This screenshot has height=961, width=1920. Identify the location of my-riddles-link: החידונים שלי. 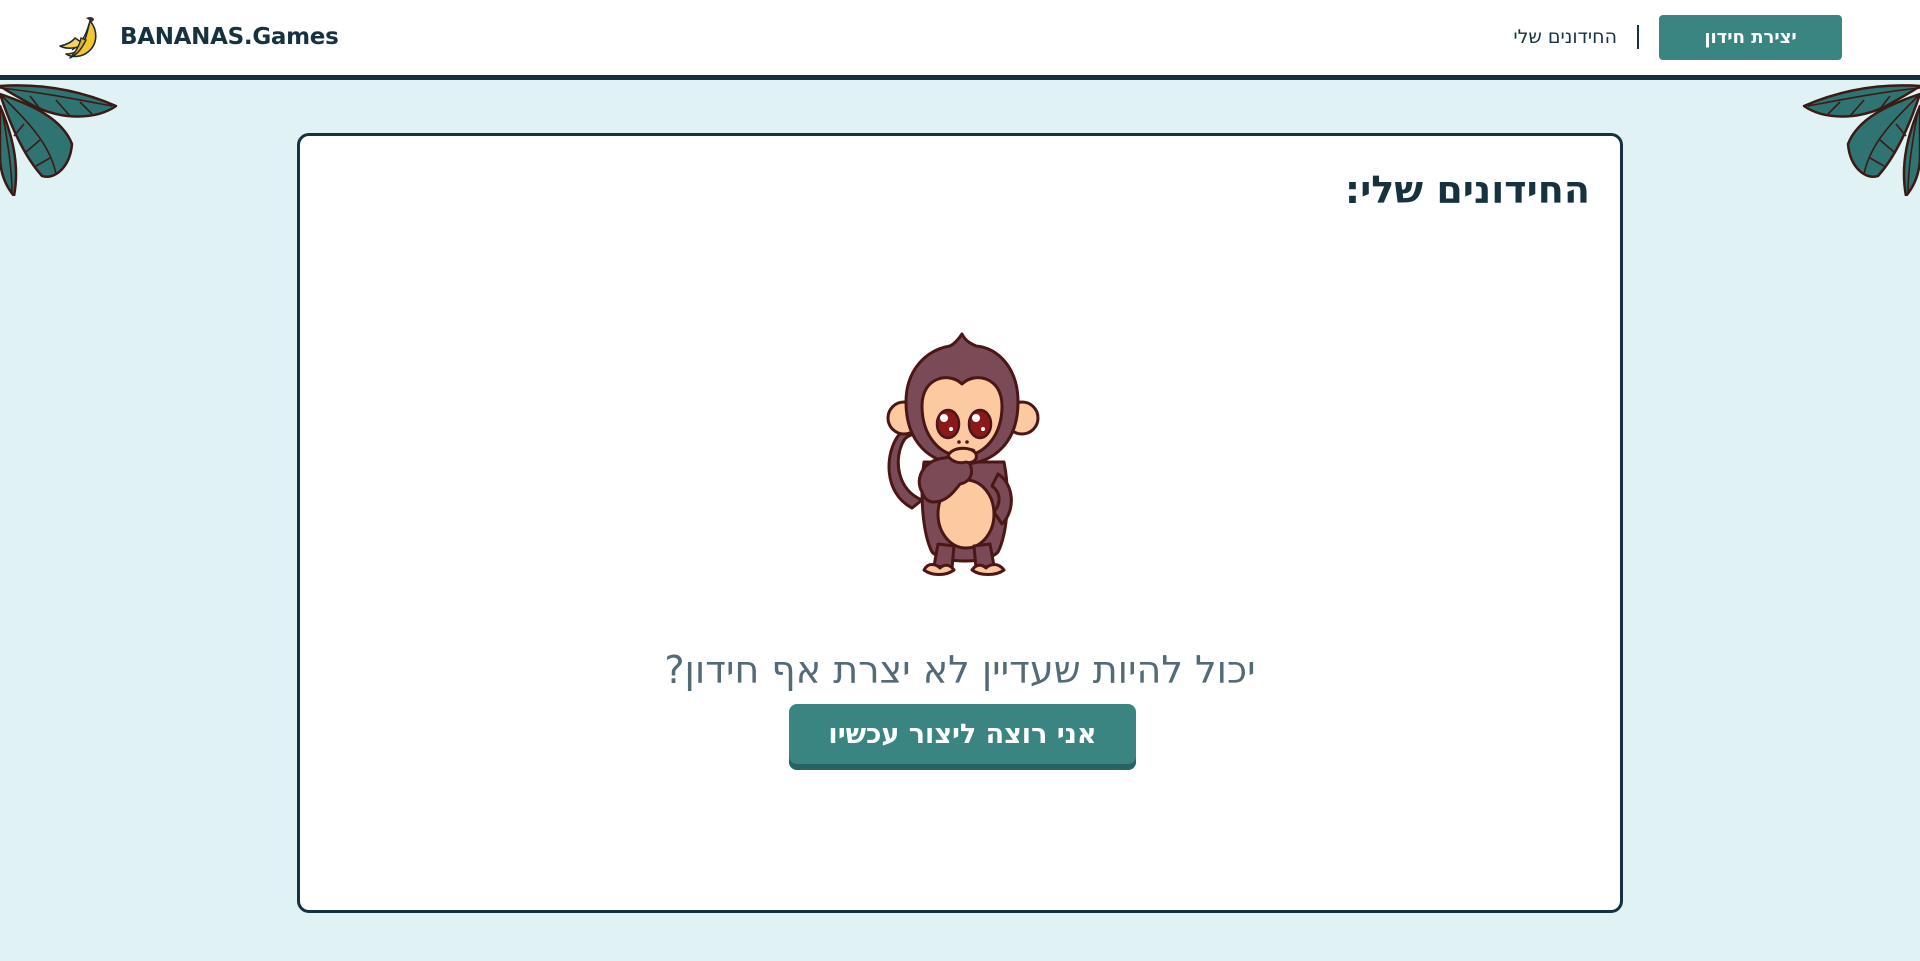
(1565, 37).